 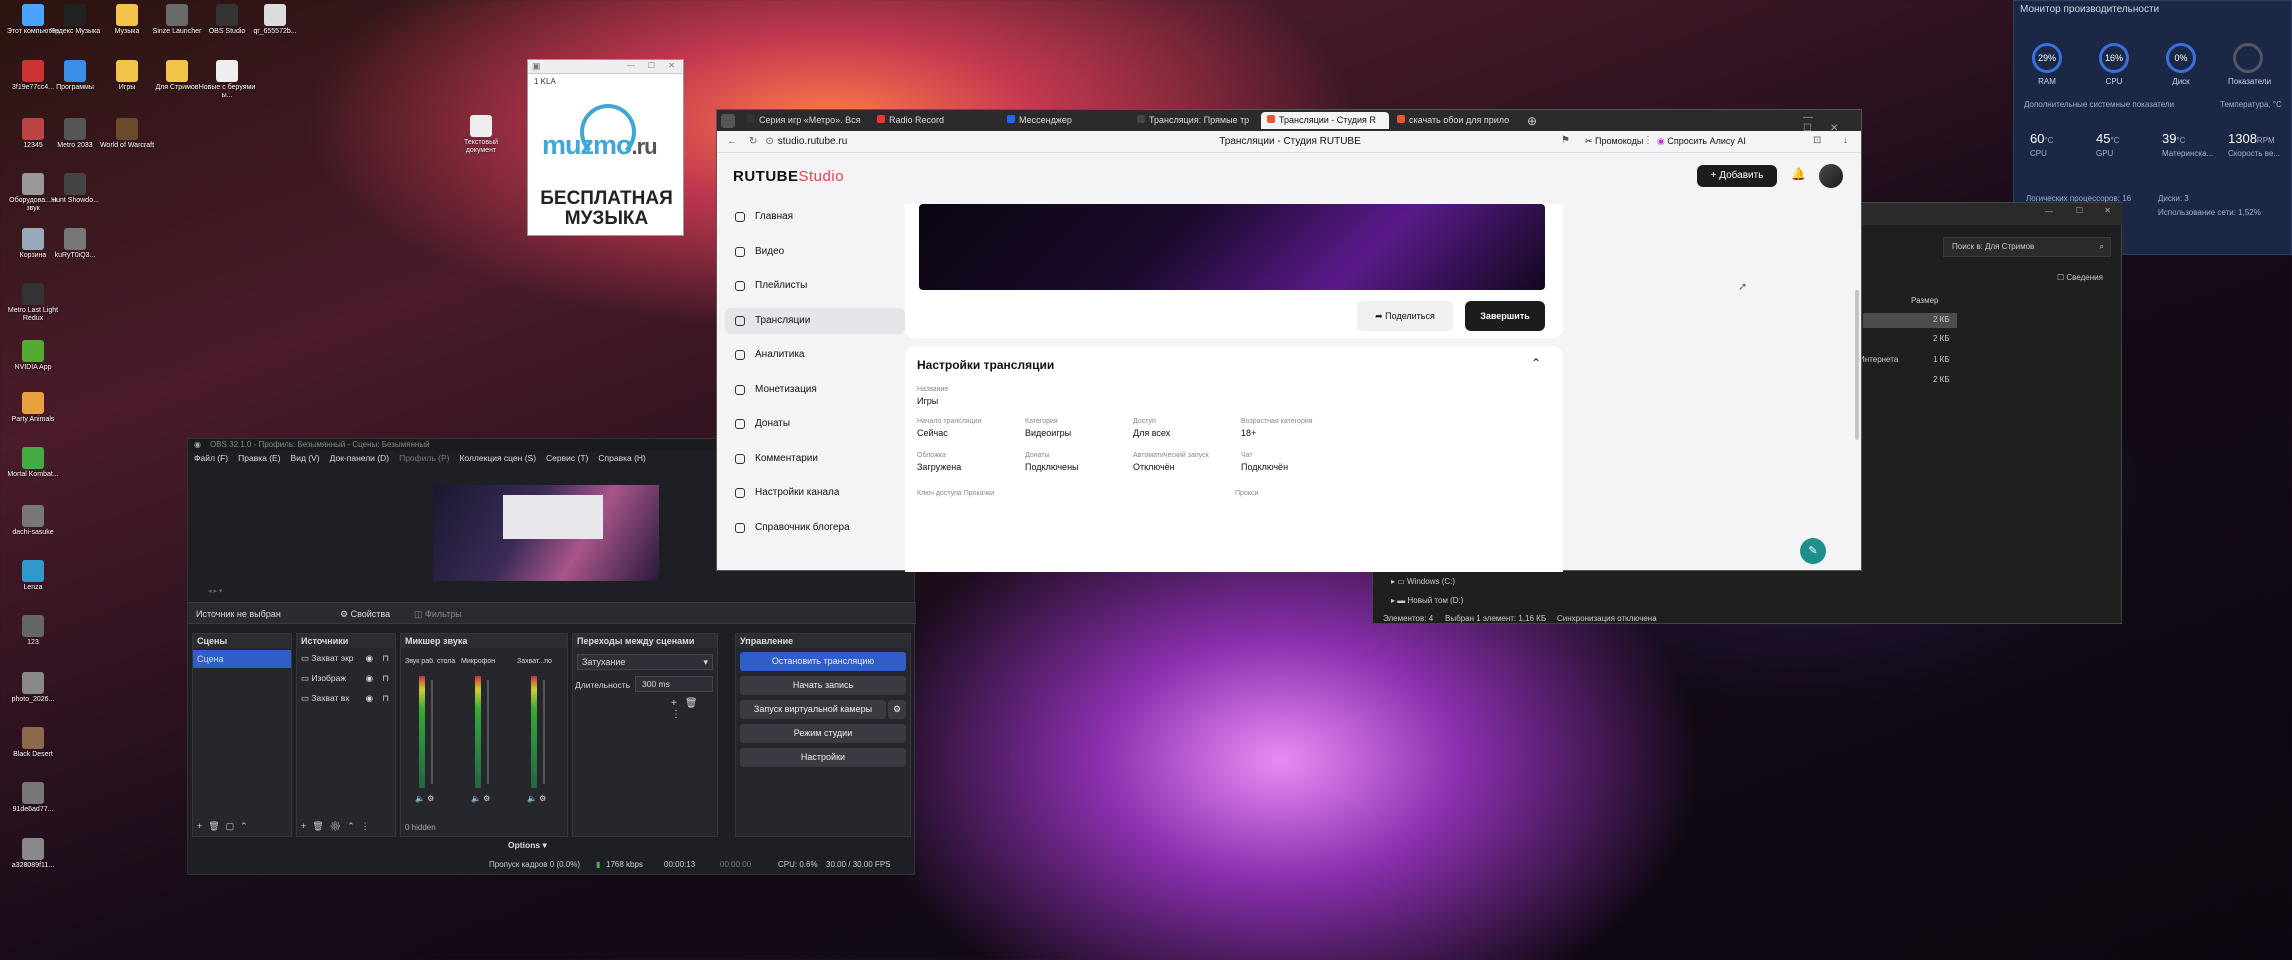 What do you see at coordinates (694, 709) in the screenshot?
I see `transition-toolbar: +🗑⋮` at bounding box center [694, 709].